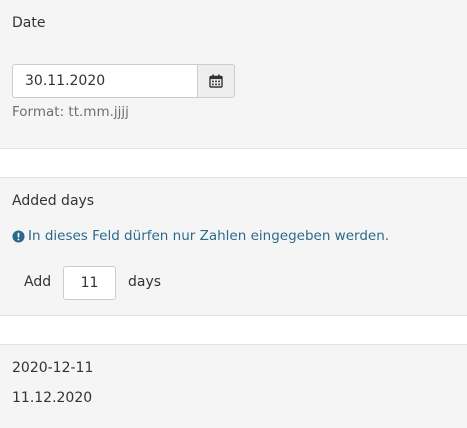 The image size is (467, 428). I want to click on calendar-button, so click(216, 81).